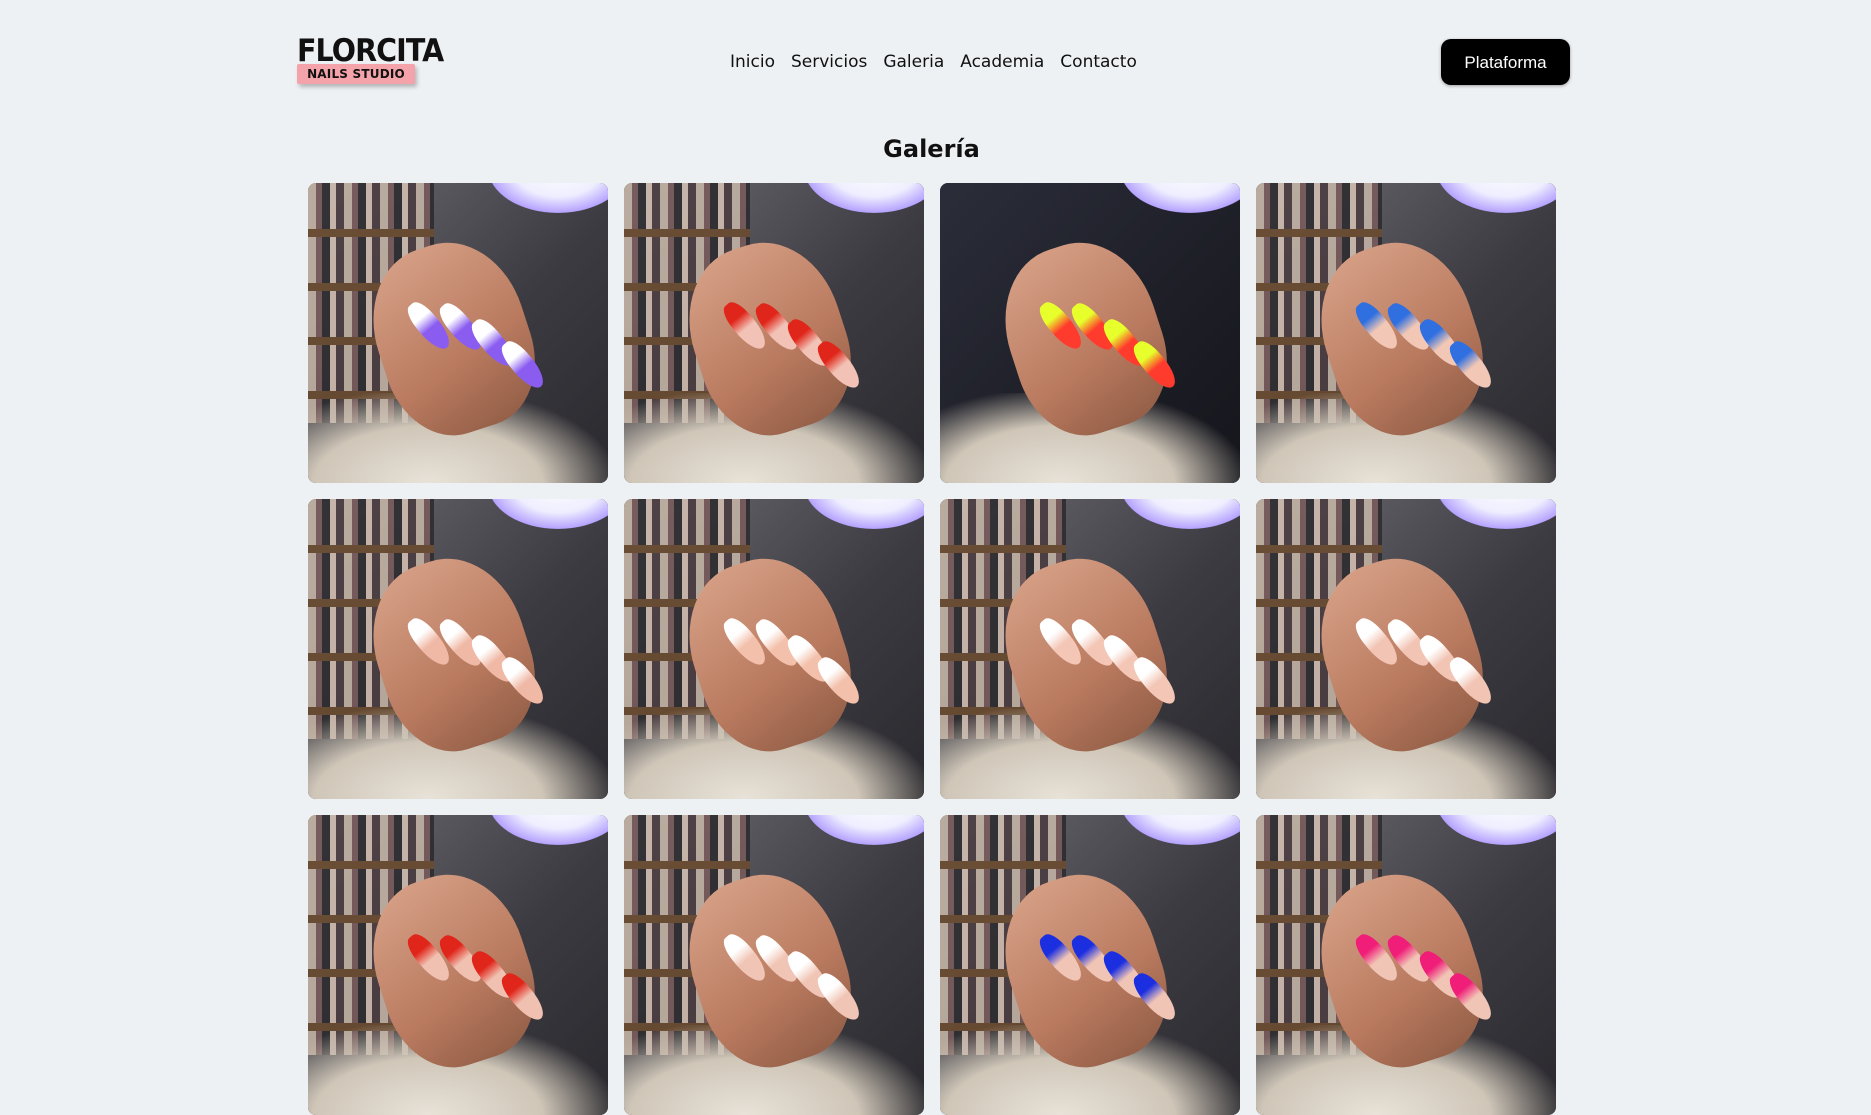  I want to click on logo-subtitle: NAILS STUDIO, so click(356, 74).